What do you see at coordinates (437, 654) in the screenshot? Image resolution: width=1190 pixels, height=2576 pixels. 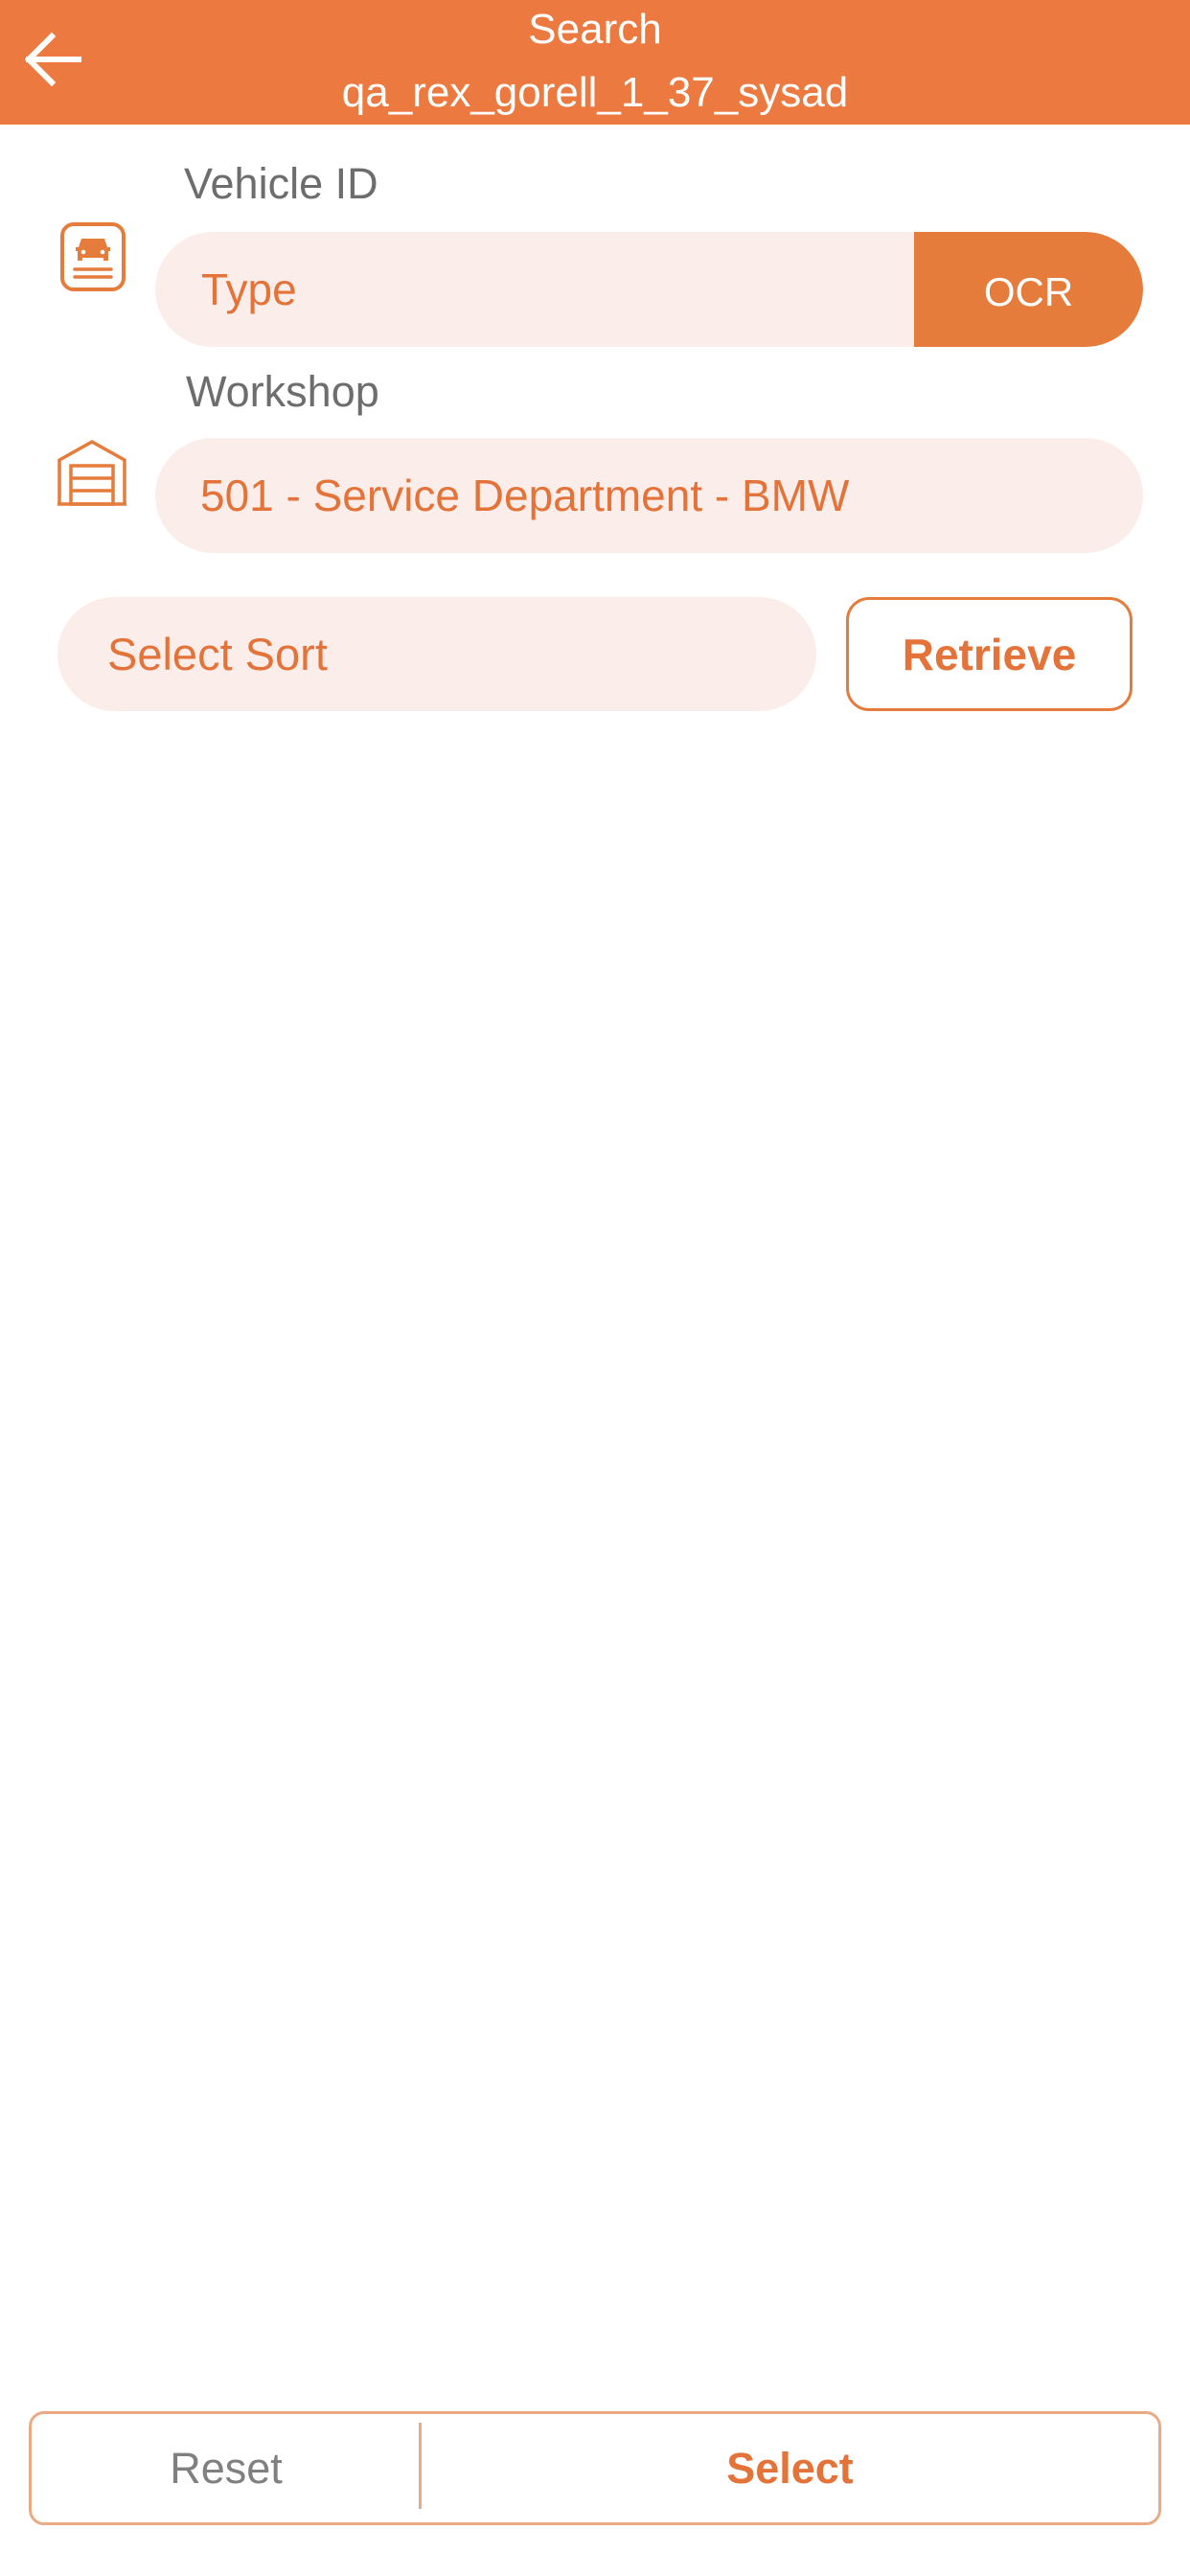 I see `sort-select: Select Sort` at bounding box center [437, 654].